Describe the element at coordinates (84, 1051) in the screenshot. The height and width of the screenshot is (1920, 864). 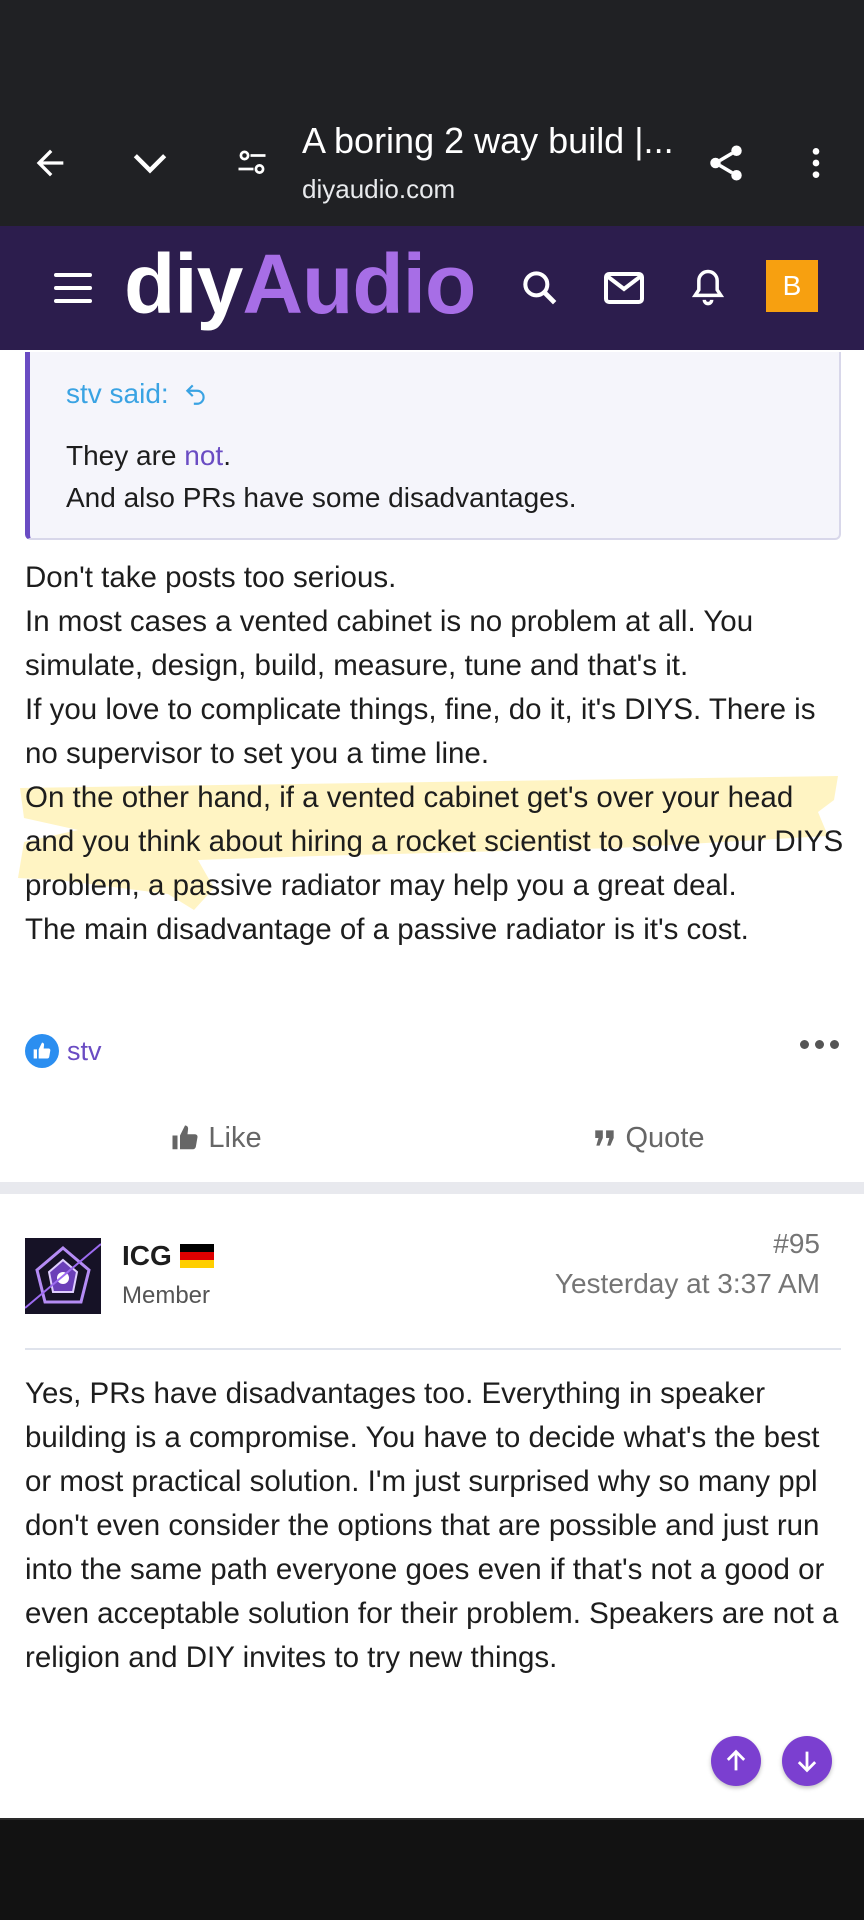
I see `reaction-user-link: stv` at that location.